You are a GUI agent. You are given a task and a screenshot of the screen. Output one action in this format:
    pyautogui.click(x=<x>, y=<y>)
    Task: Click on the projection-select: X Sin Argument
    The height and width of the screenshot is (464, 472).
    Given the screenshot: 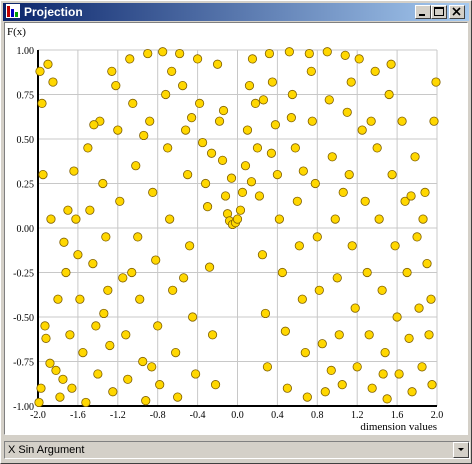 What is the action you would take?
    pyautogui.click(x=237, y=450)
    